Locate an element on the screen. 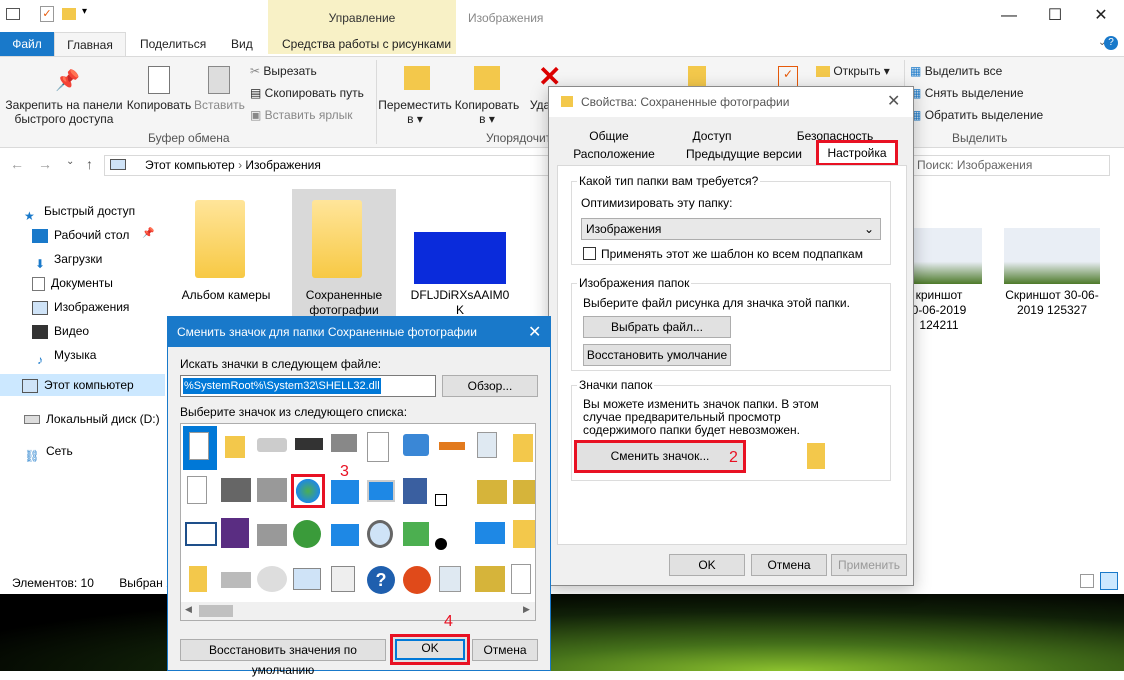 The width and height of the screenshot is (1124, 680). globe-cursor-icon is located at coordinates (307, 534).